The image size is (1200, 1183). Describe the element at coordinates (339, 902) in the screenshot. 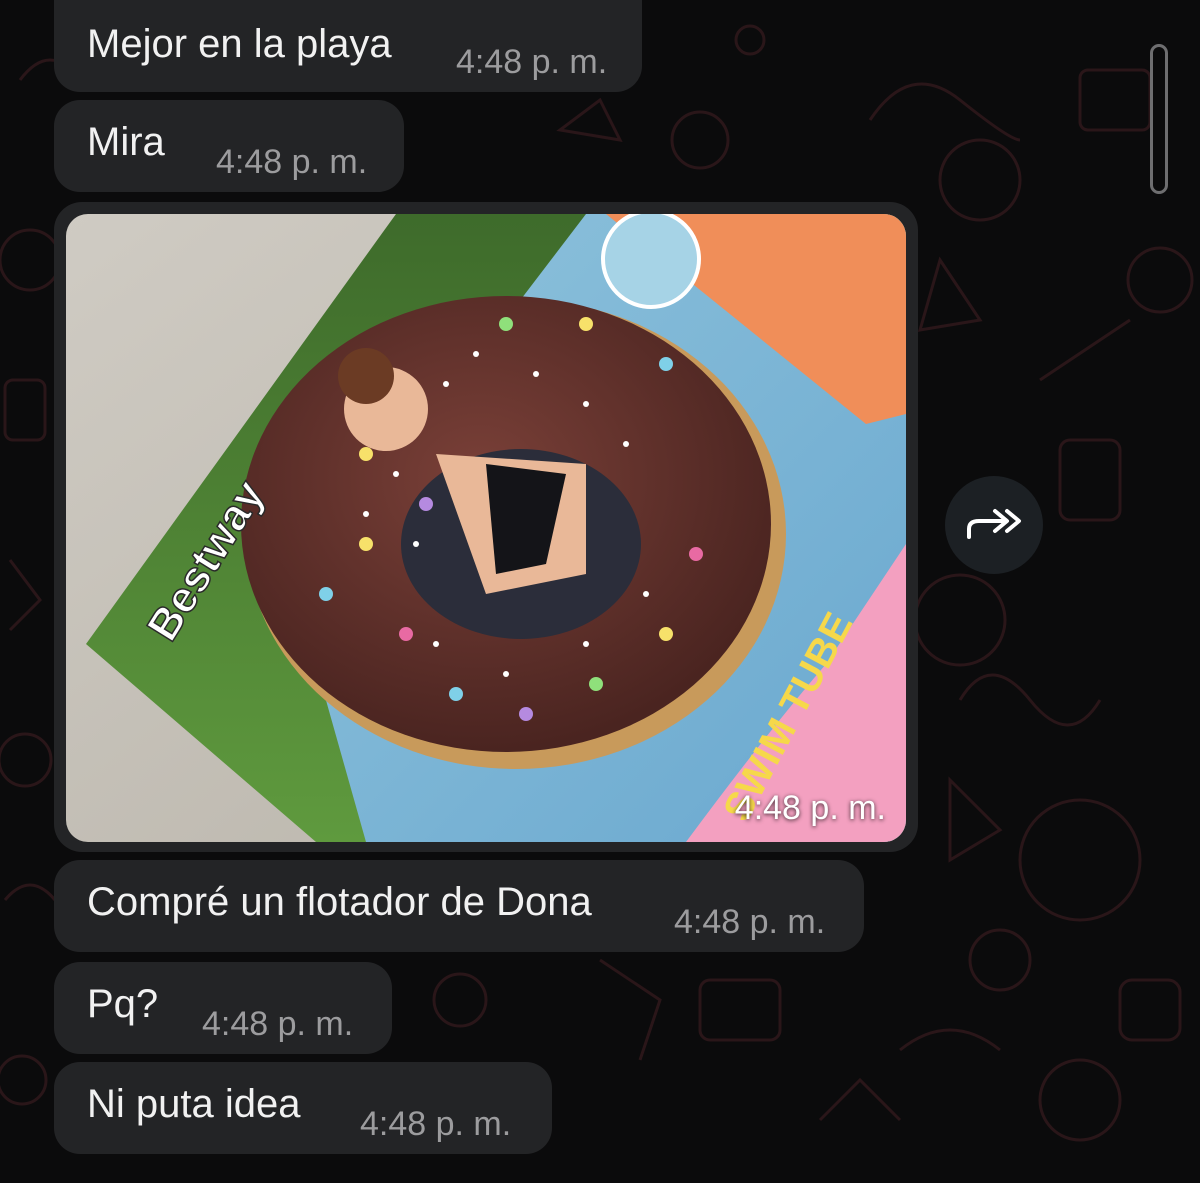

I see `message-text: Compré un flotador de Dona` at that location.